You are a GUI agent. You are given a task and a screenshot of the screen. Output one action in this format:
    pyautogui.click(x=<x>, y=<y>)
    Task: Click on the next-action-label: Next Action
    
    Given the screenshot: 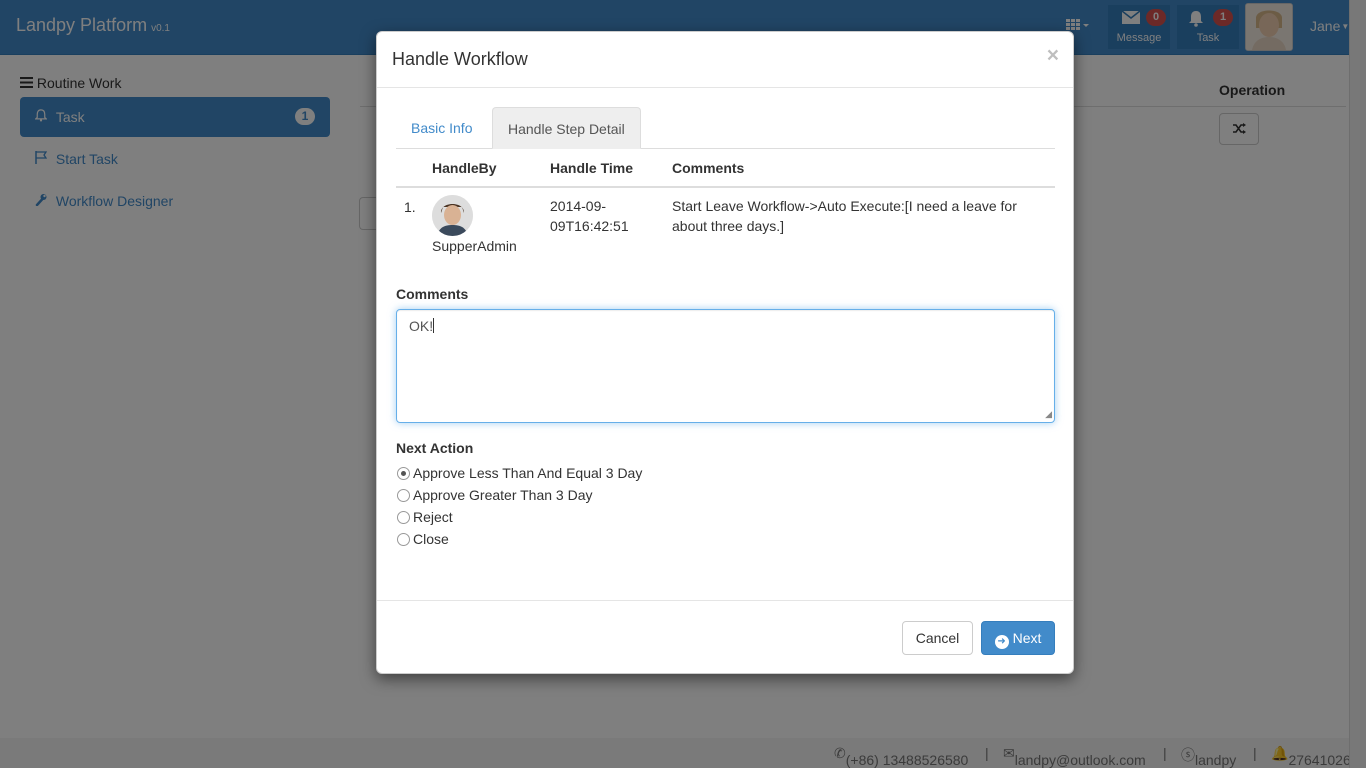 What is the action you would take?
    pyautogui.click(x=435, y=448)
    